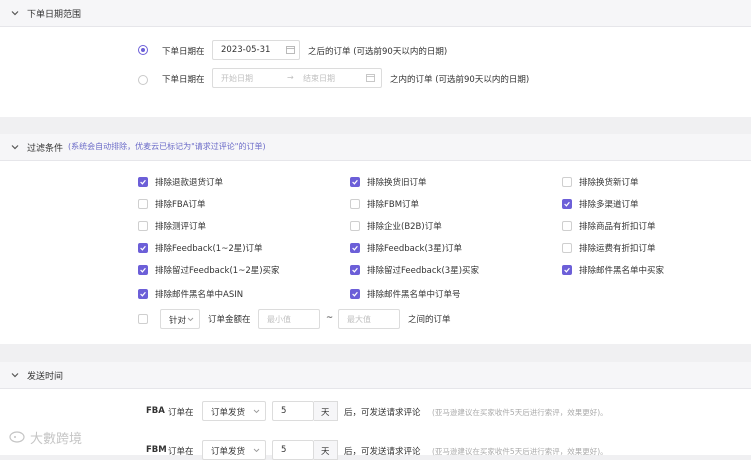 This screenshot has width=751, height=460. I want to click on filter-checkbox-label: 排除换货新订单, so click(609, 183).